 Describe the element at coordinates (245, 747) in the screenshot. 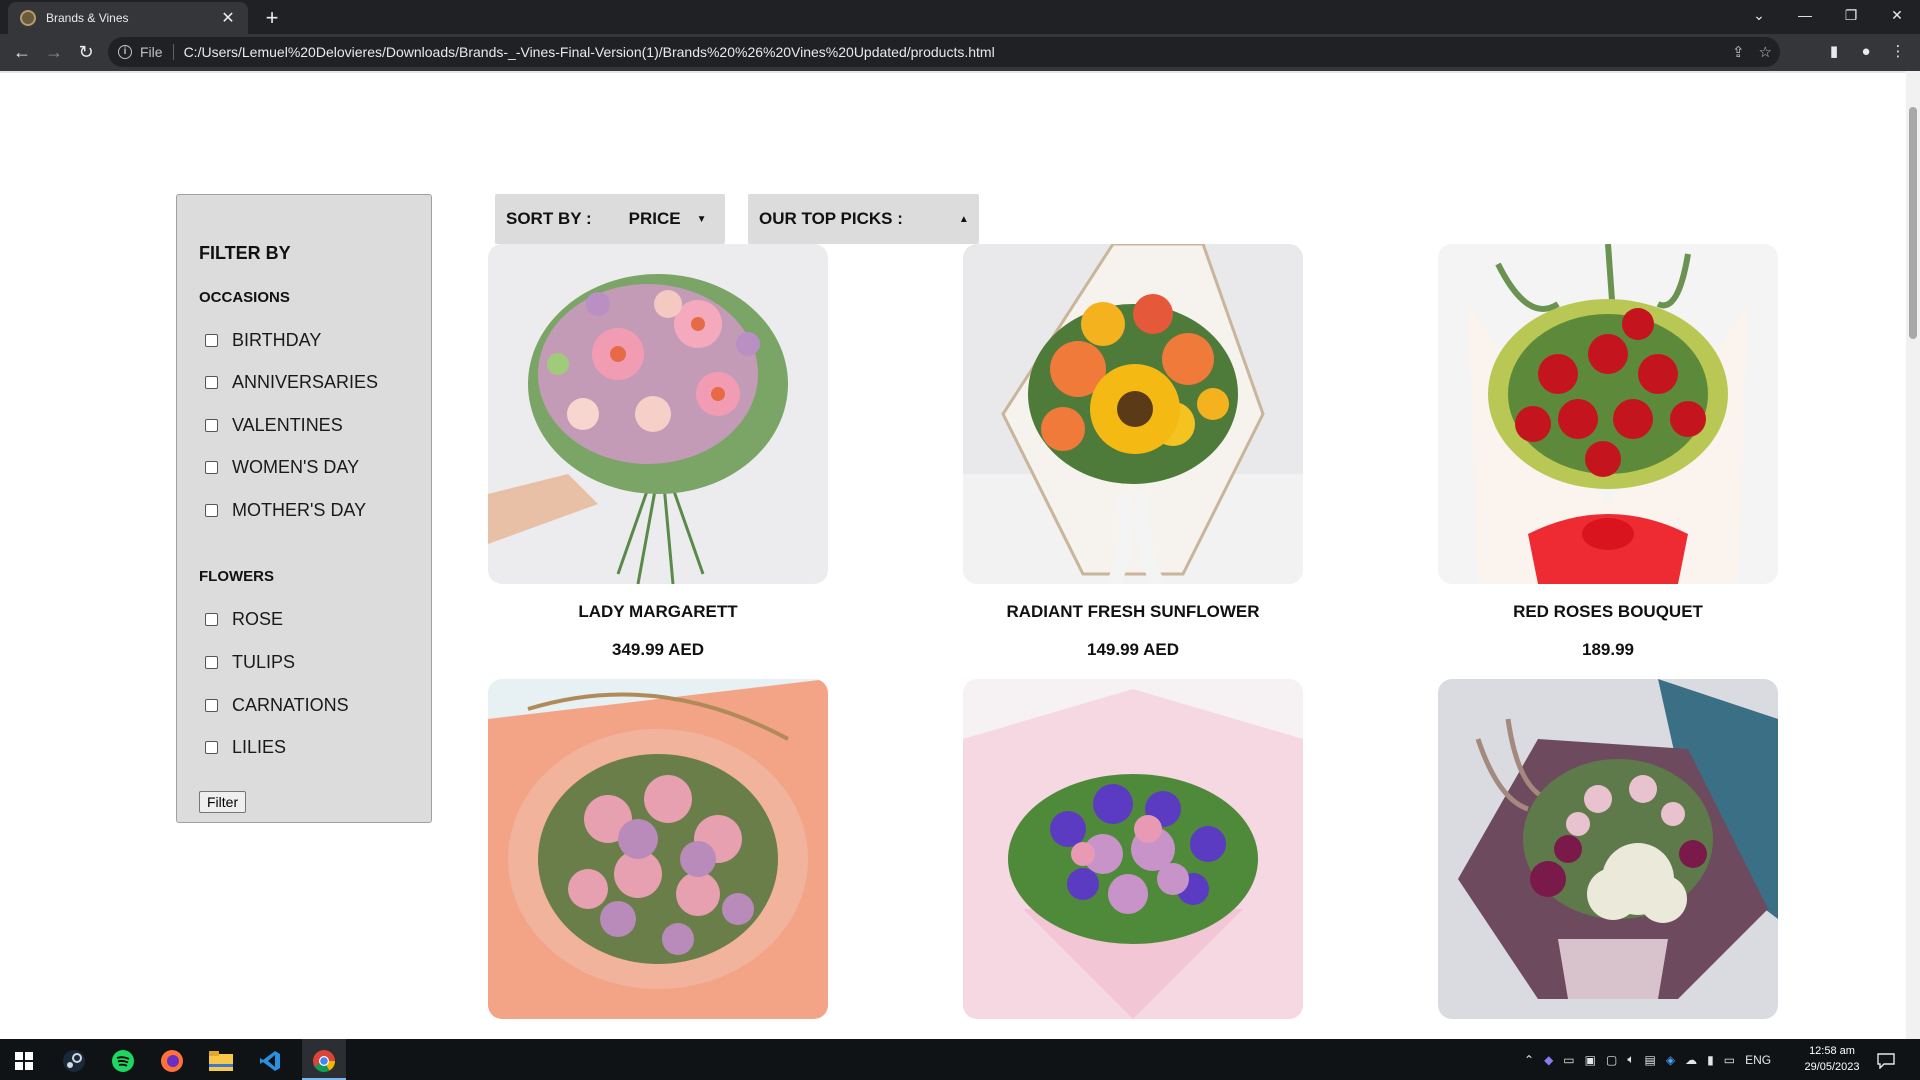

I see `checkbox-lilies: LILIES` at that location.